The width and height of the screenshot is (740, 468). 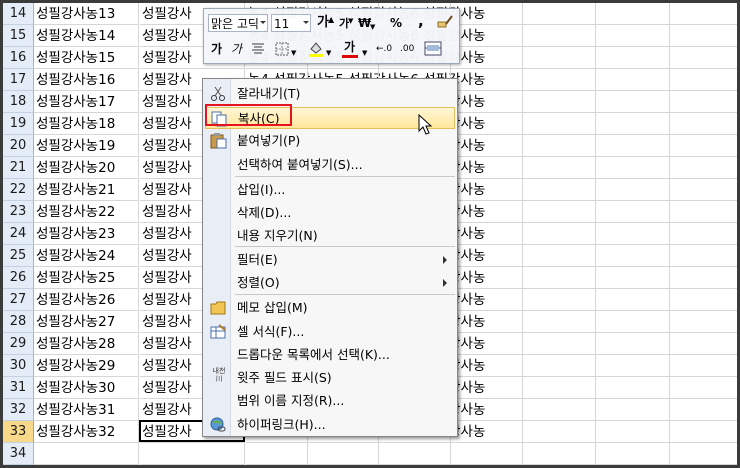 What do you see at coordinates (18, 58) in the screenshot?
I see `row-header: 16` at bounding box center [18, 58].